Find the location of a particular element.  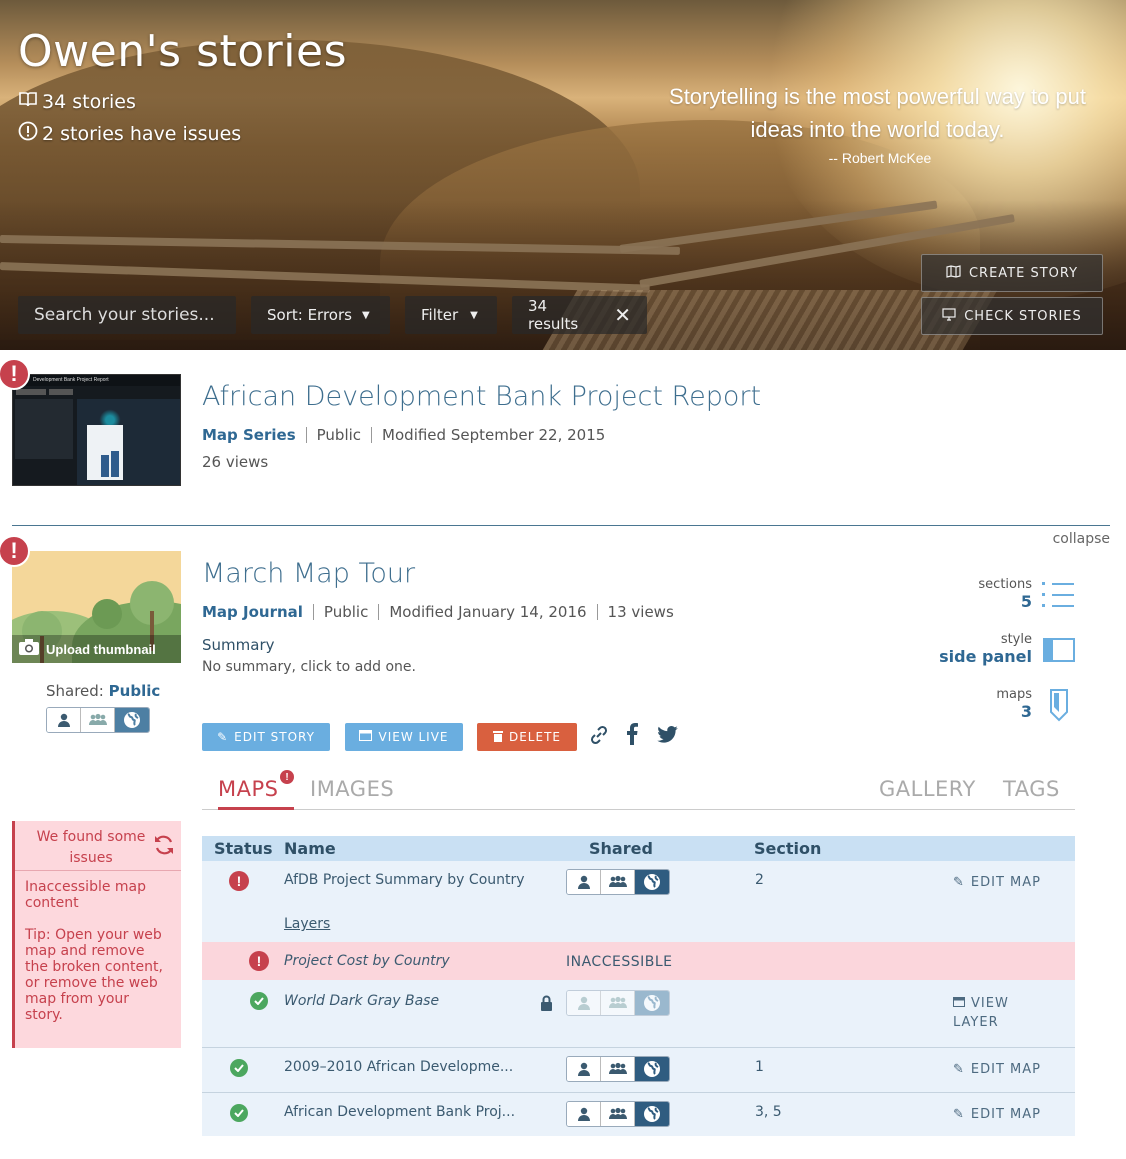

story-type: Map Series is located at coordinates (249, 435).